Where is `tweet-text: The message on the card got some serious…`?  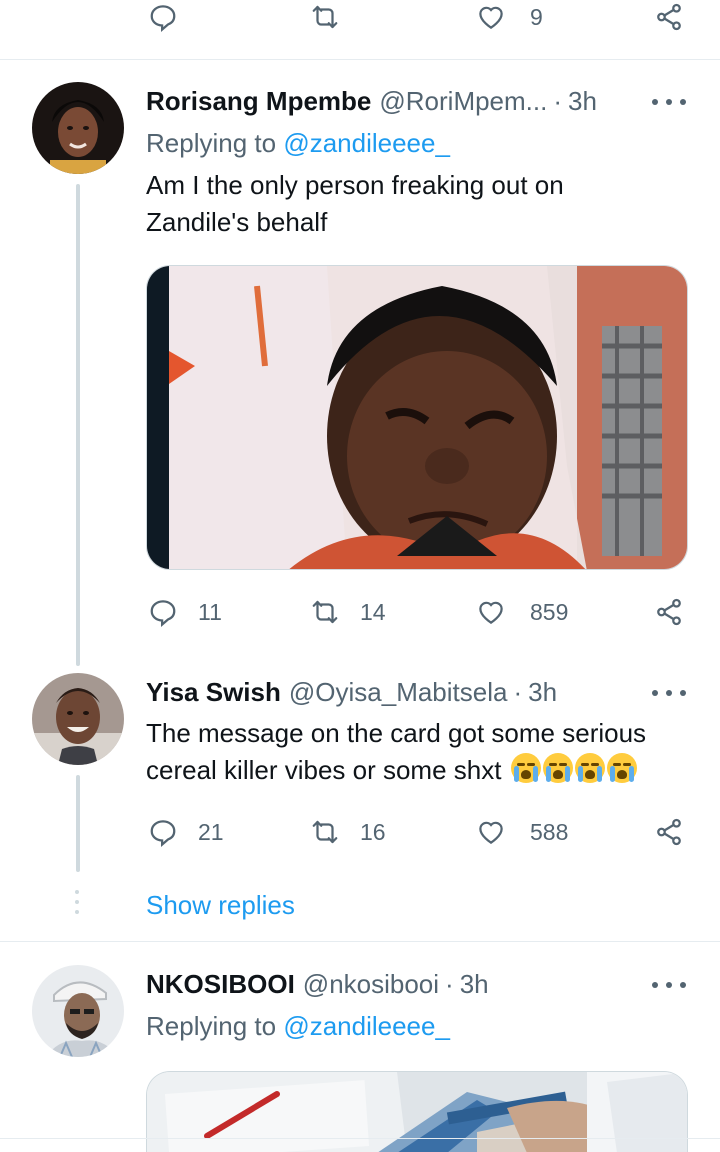 tweet-text: The message on the card got some serious… is located at coordinates (426, 752).